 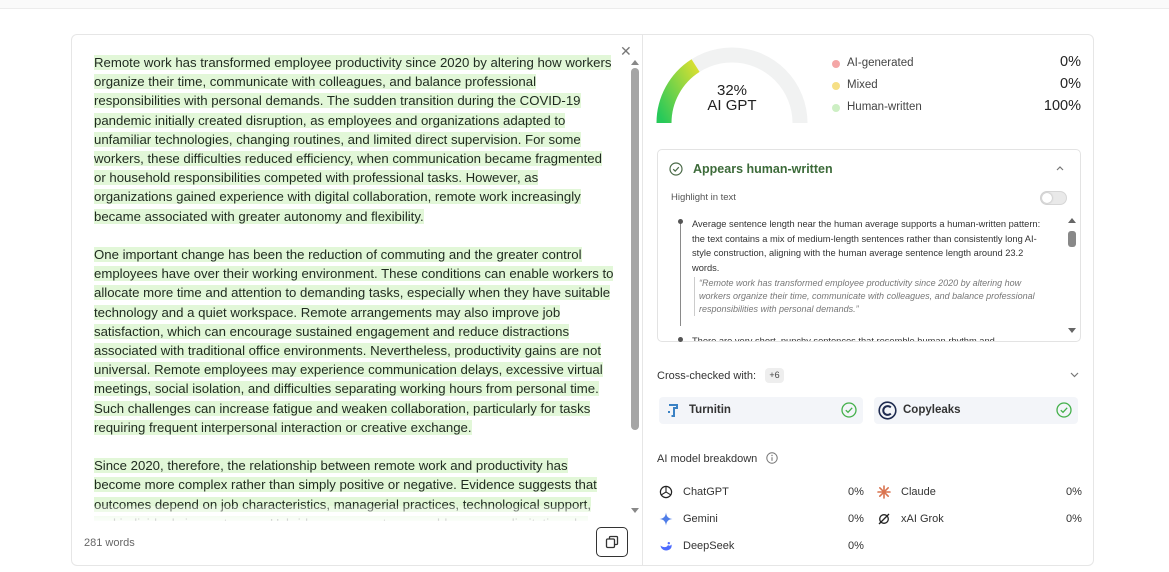 I want to click on deepseek-icon, so click(x=666, y=546).